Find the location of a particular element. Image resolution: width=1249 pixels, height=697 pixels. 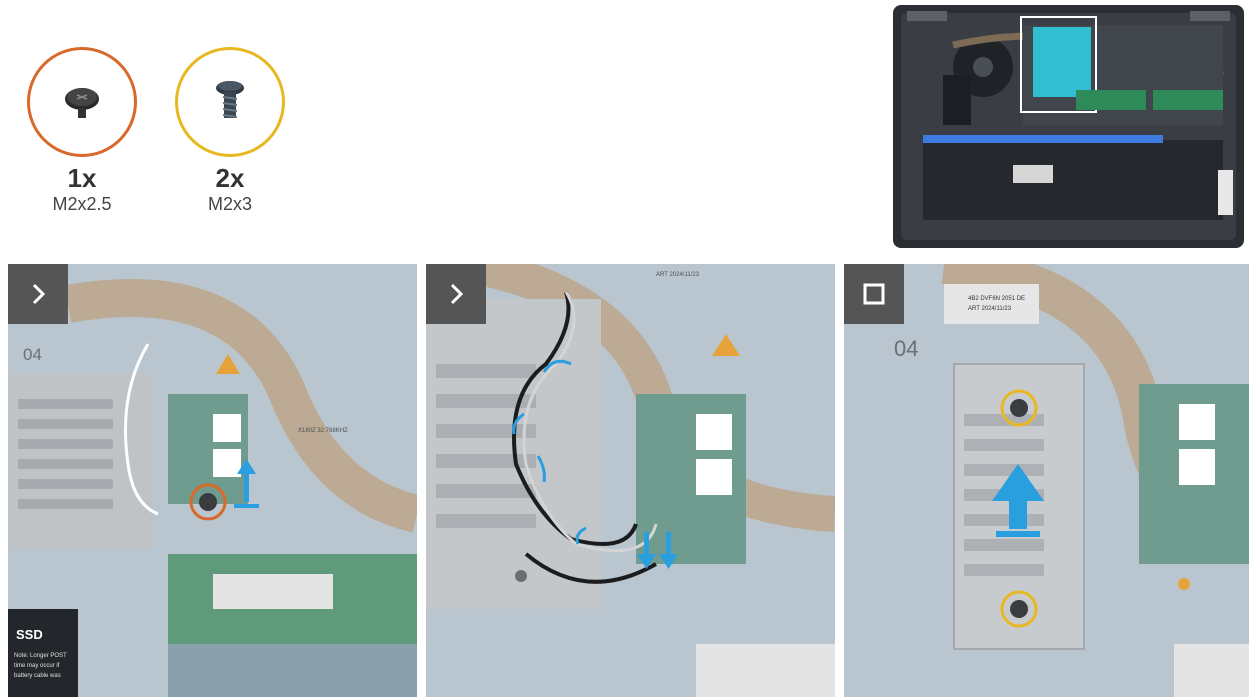

art-date-label: ART 2024/11/23 is located at coordinates (678, 275).